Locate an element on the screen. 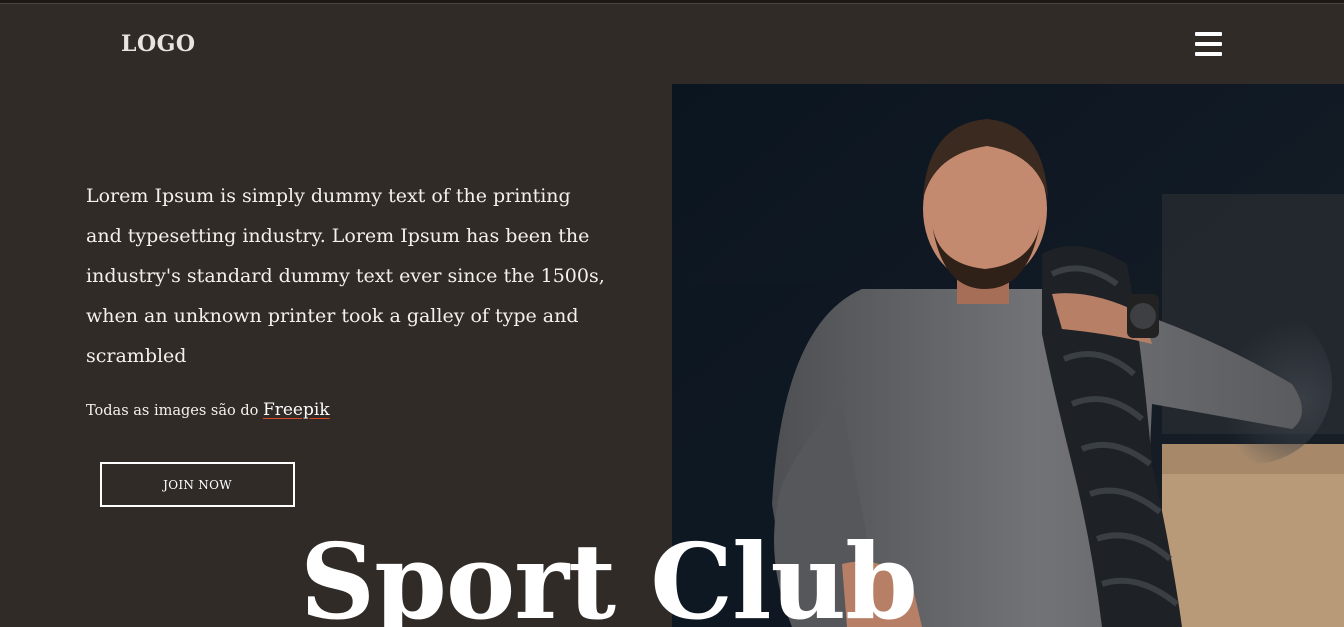 This screenshot has width=1344, height=627. hamburger-menu-icon is located at coordinates (1208, 44).